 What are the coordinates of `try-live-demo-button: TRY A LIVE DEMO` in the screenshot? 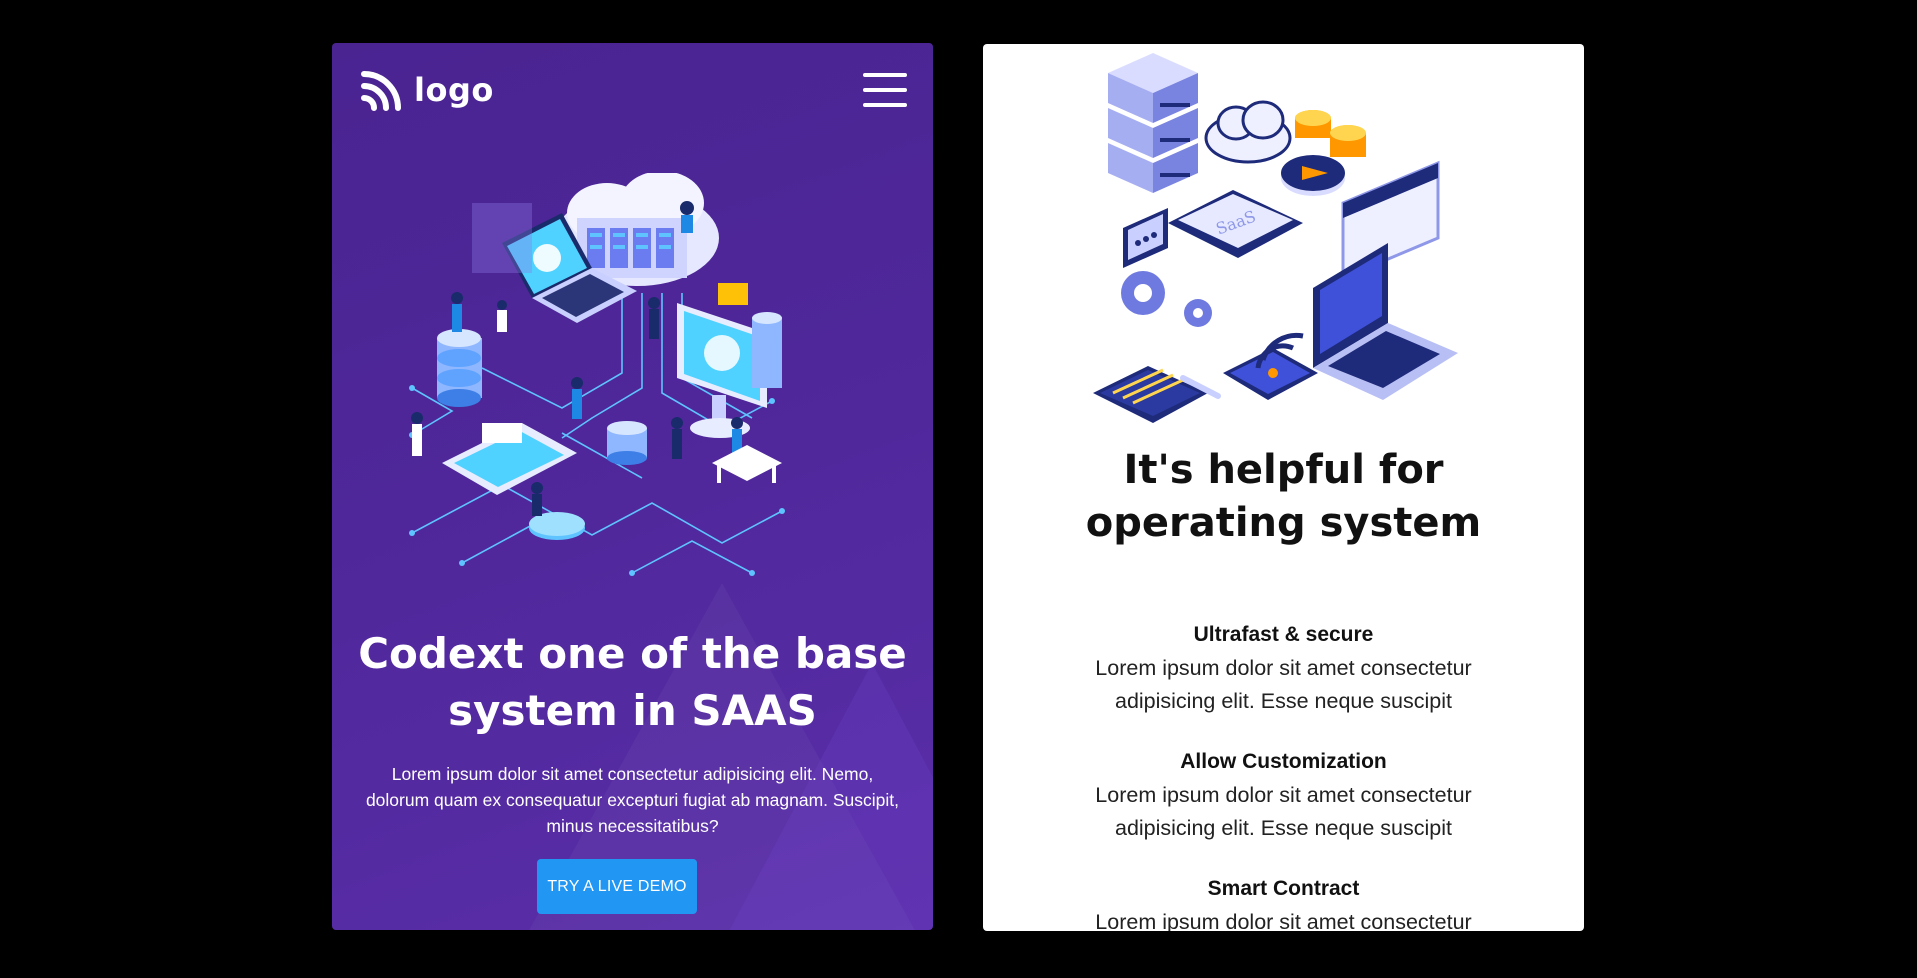 It's located at (617, 886).